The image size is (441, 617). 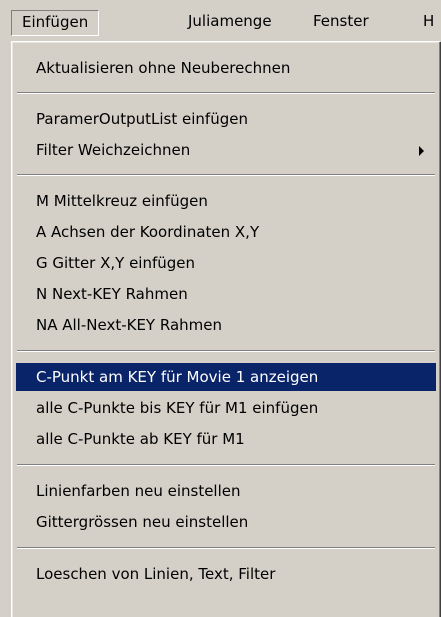 I want to click on menubar-fenster: Fenster, so click(x=341, y=21).